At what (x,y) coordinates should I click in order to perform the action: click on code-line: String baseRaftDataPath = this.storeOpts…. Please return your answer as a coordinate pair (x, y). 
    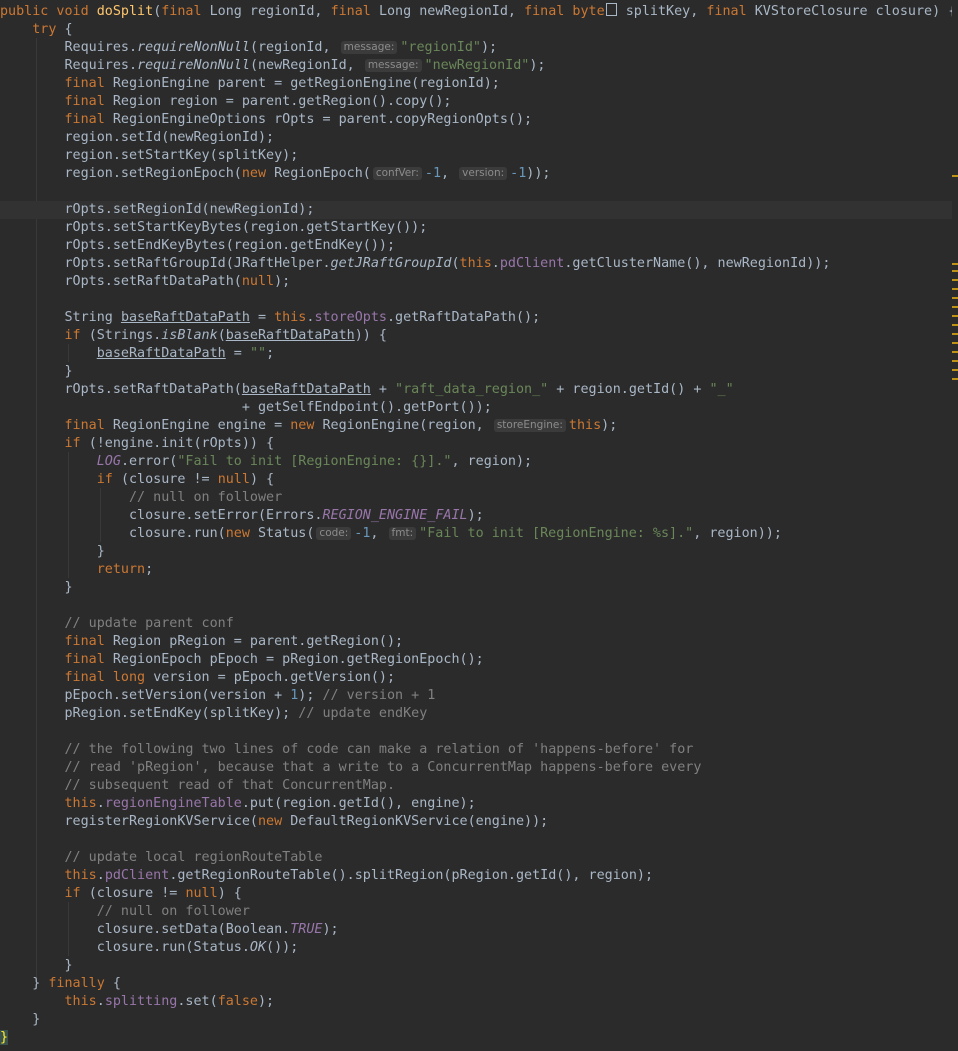
    Looking at the image, I should click on (476, 318).